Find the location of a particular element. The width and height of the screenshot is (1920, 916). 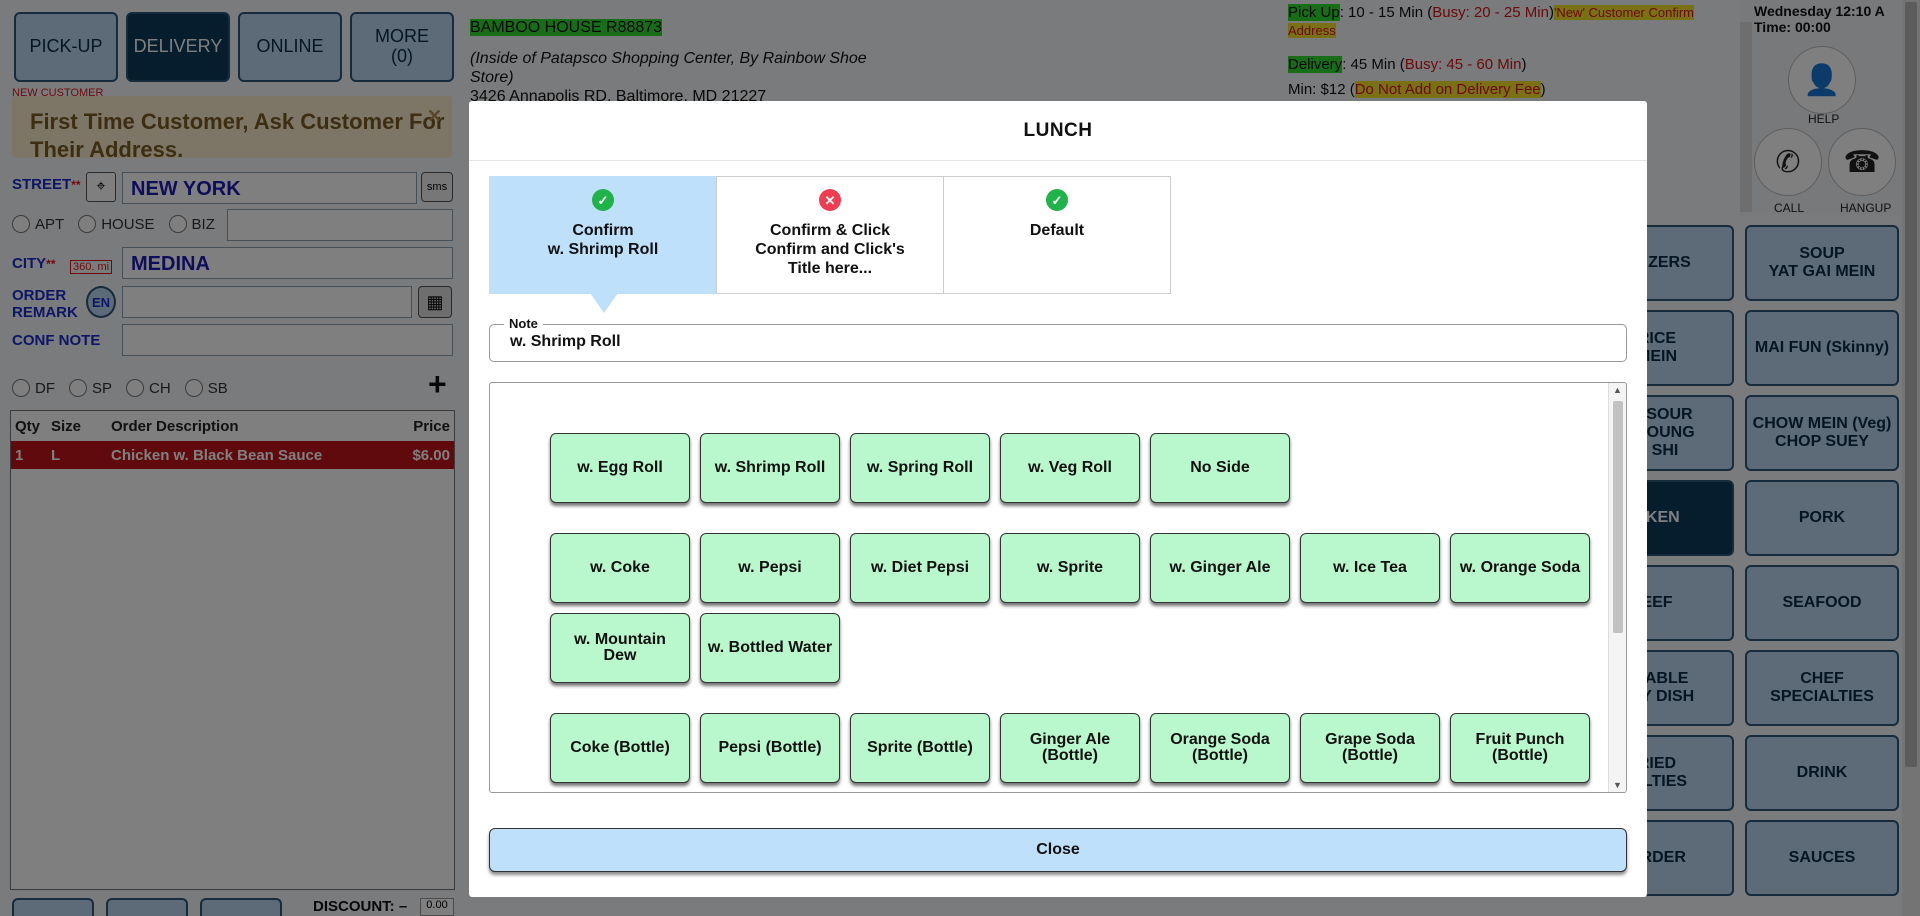

option-spring-roll: w. Spring Roll is located at coordinates (920, 468).